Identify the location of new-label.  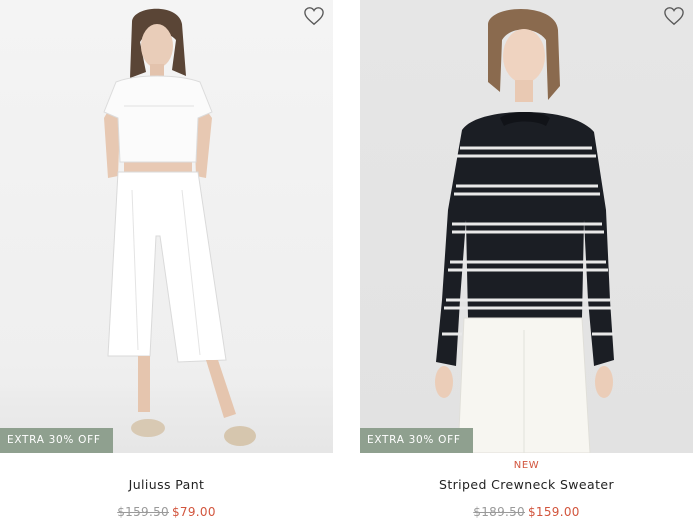
(166, 466).